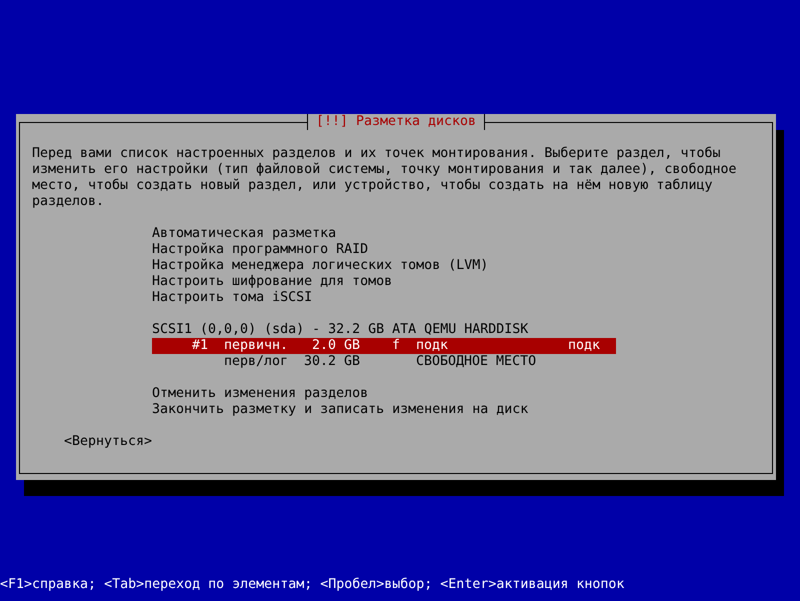 This screenshot has height=601, width=800. I want to click on partition-filesystem: СВОБОДНОЕ МЕСТО, so click(476, 361).